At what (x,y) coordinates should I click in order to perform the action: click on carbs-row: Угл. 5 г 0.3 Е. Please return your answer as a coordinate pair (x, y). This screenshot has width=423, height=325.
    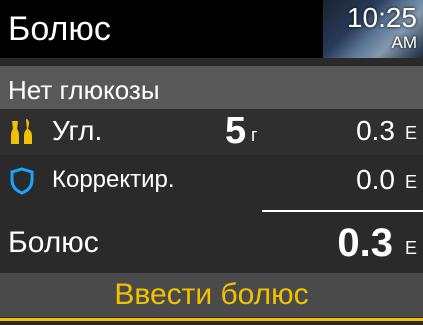
    Looking at the image, I should click on (211, 132).